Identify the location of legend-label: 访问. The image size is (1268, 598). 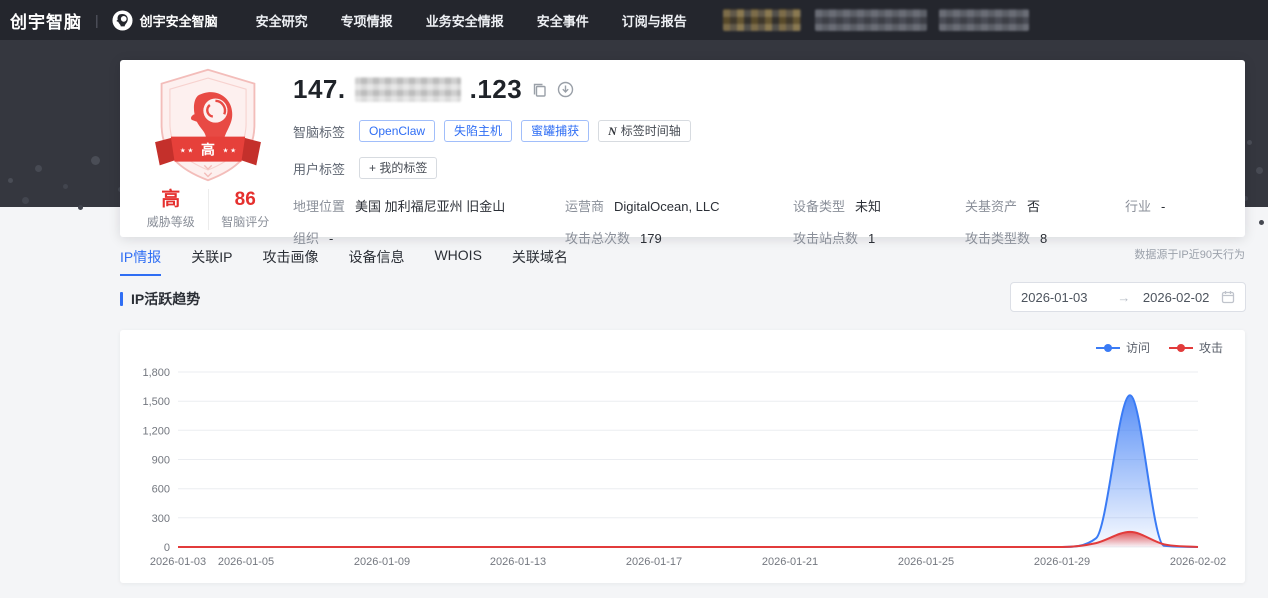
(1137, 348).